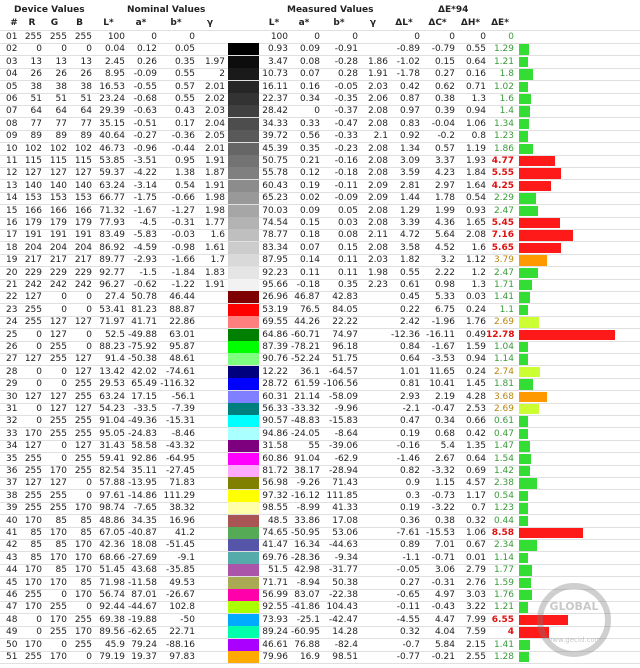  What do you see at coordinates (217, 260) in the screenshot?
I see `cell-nominal-gamma: 1.7` at bounding box center [217, 260].